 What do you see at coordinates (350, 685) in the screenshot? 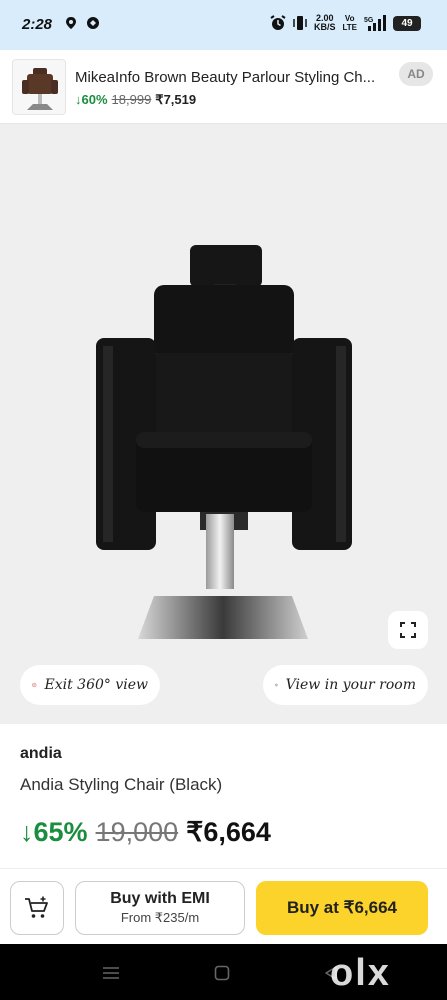
I see `view-in-room-label: View in your room` at bounding box center [350, 685].